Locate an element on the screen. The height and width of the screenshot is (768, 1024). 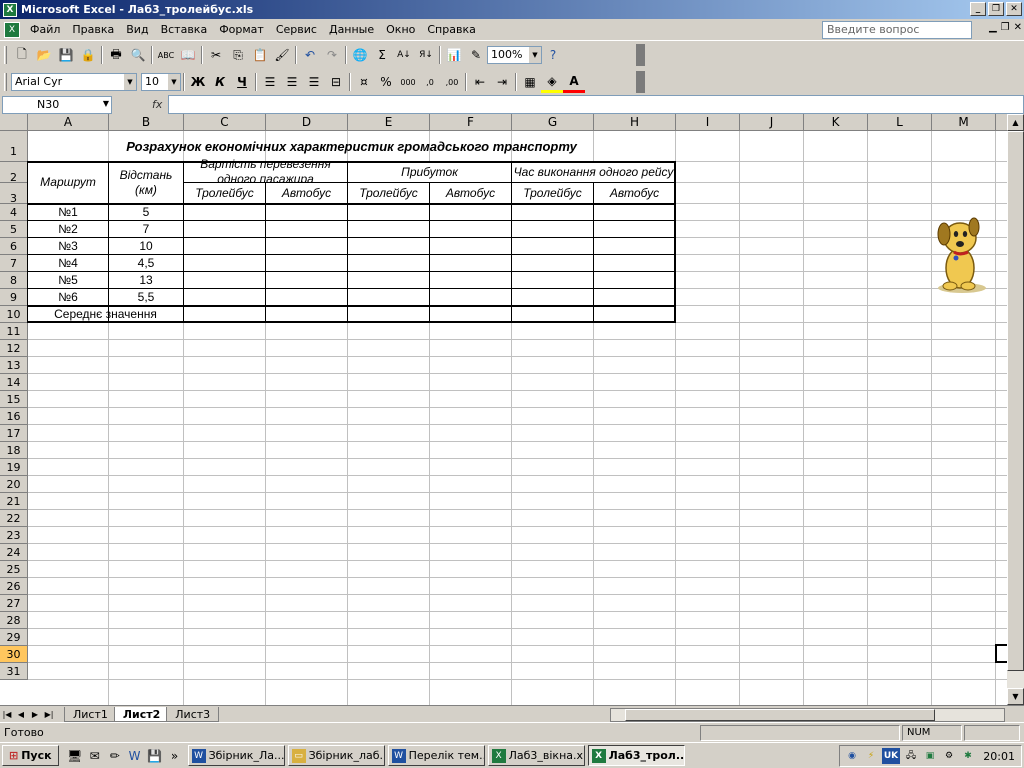
format-painter-icon: 🖌 is located at coordinates (282, 55).